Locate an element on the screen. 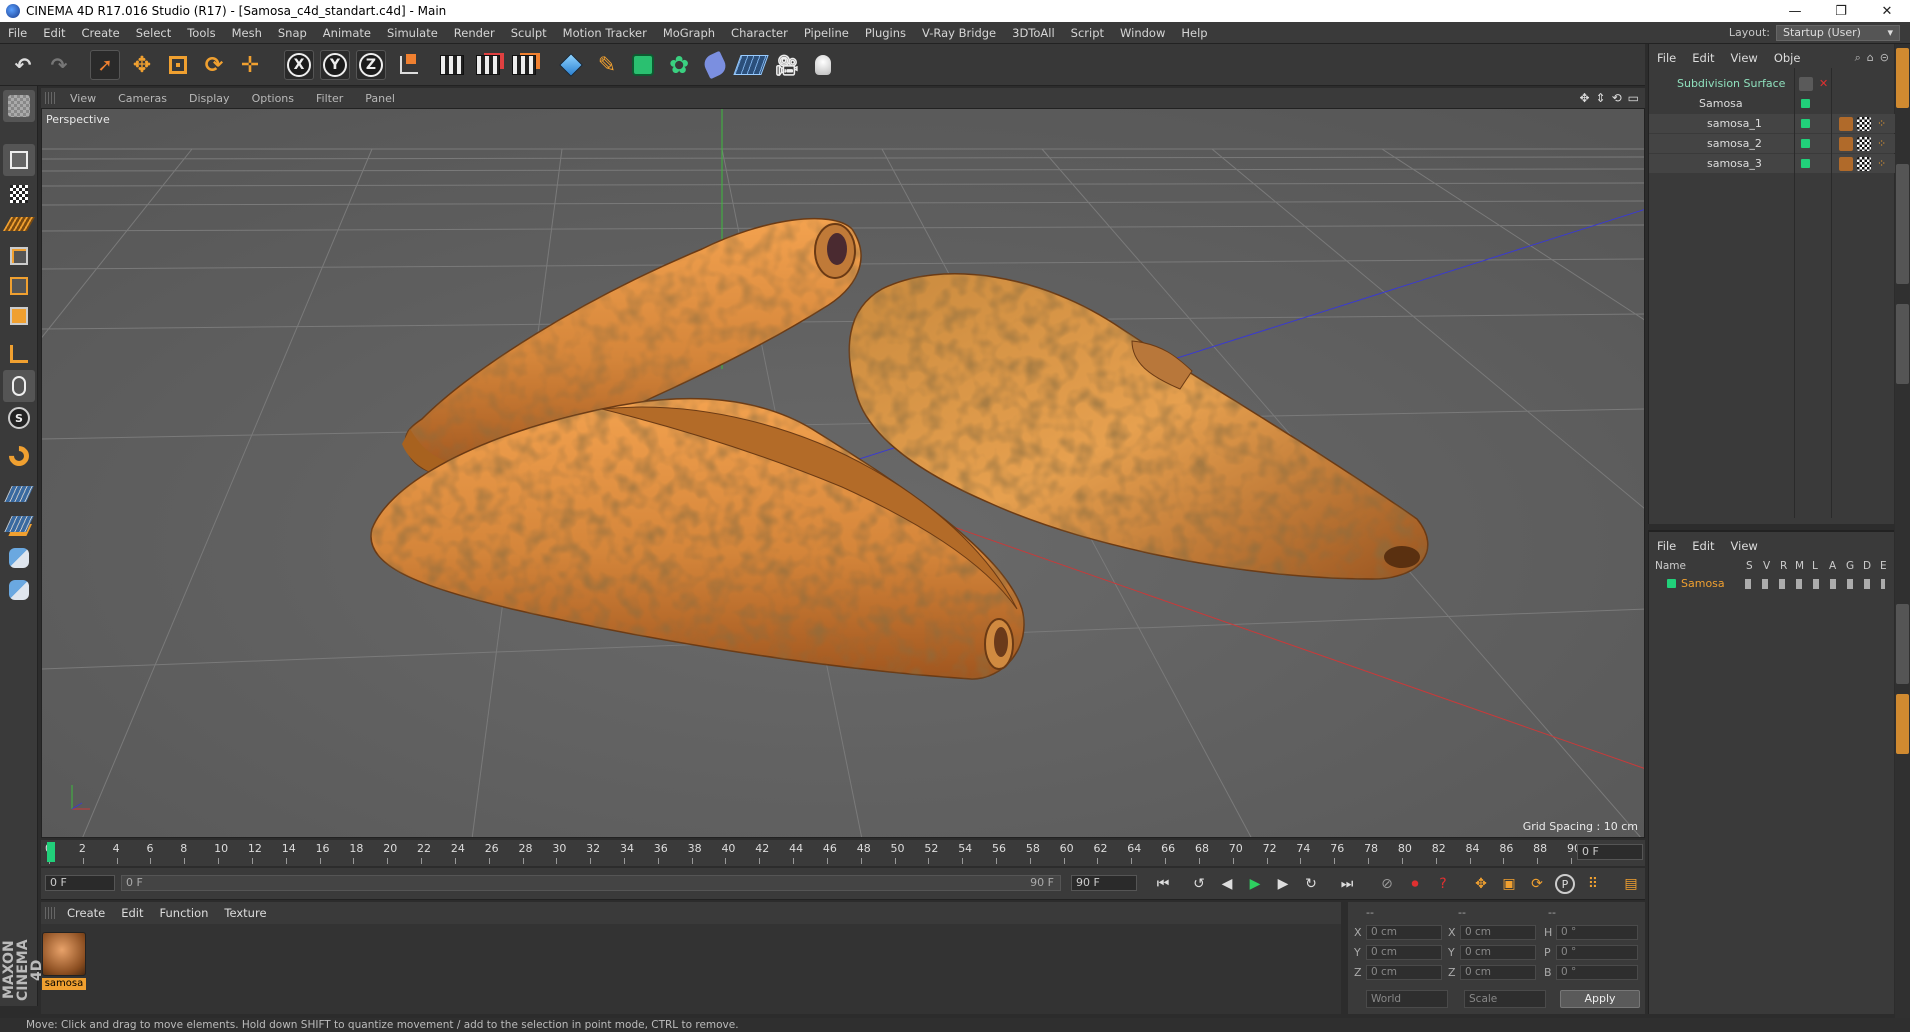 Image resolution: width=1910 pixels, height=1032 pixels. minimize-button: — is located at coordinates (1795, 11).